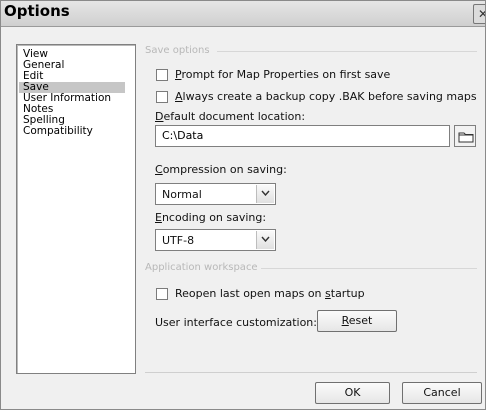  I want to click on compression-dropdown-button, so click(265, 194).